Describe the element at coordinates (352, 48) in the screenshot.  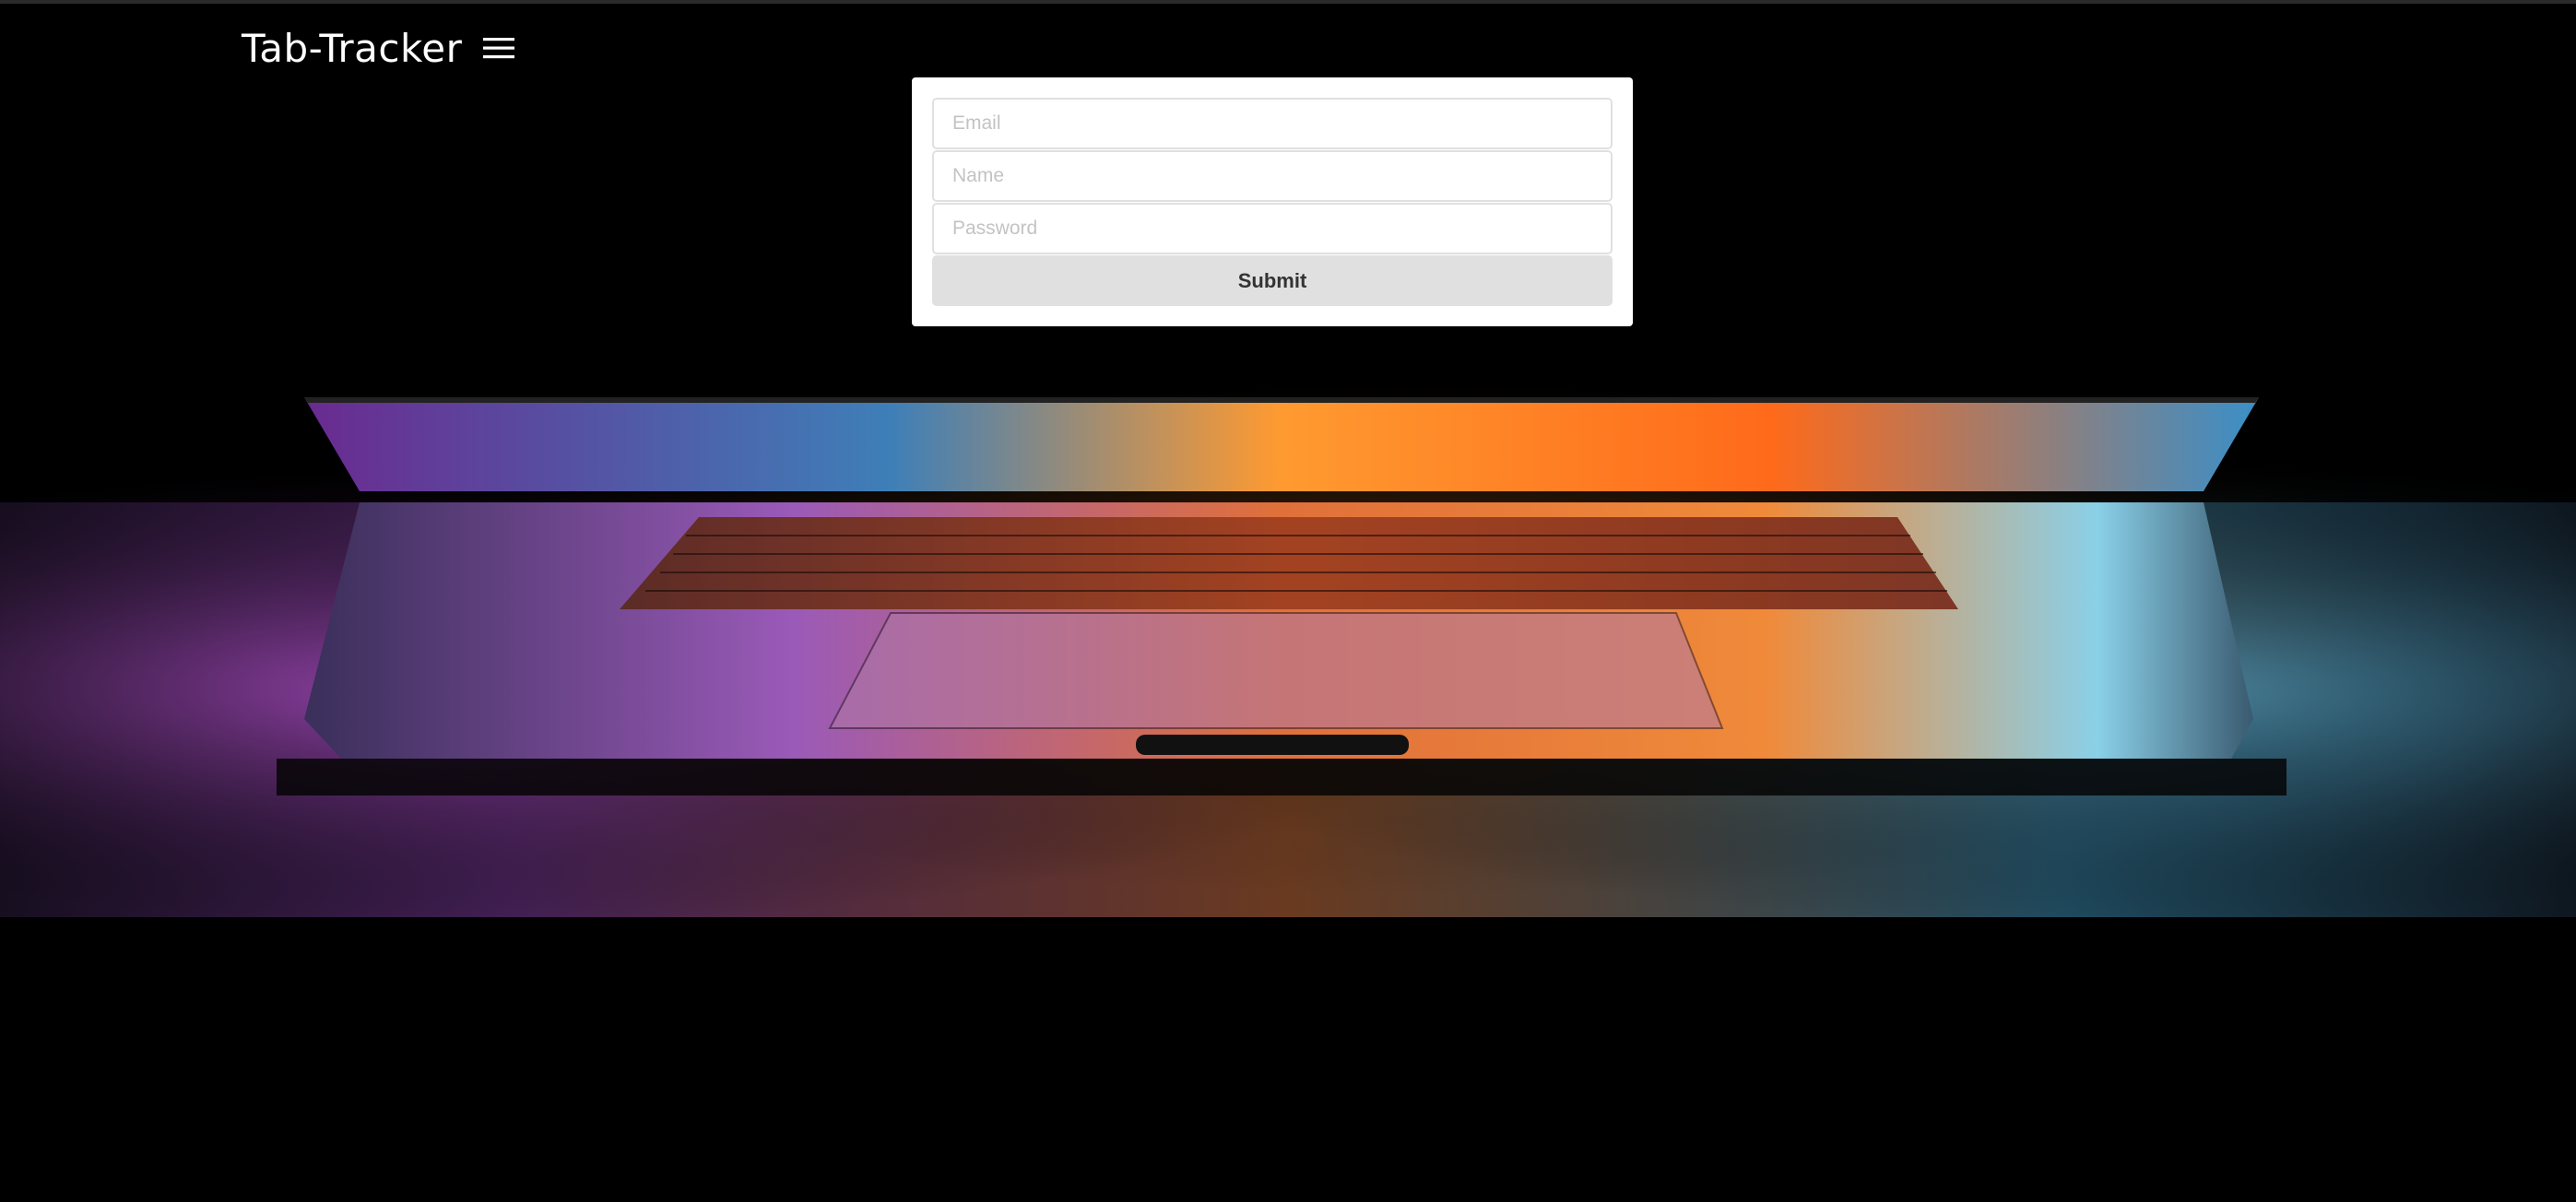
I see `app-title: Tab-Tracker` at that location.